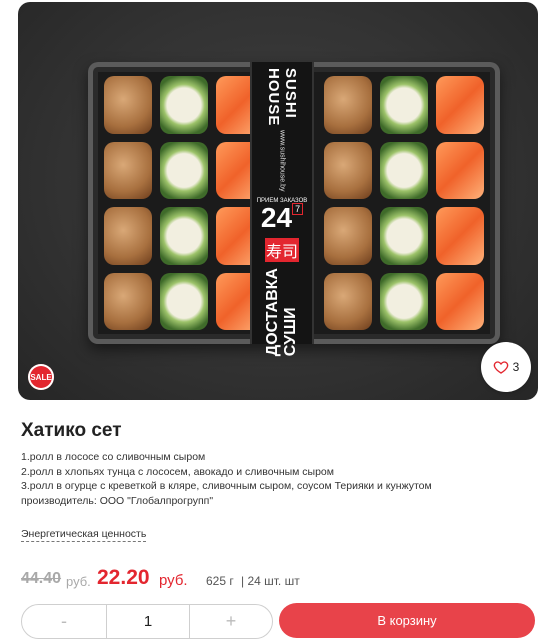 The height and width of the screenshot is (641, 554). I want to click on quantity-stepper: - 1 +, so click(147, 621).